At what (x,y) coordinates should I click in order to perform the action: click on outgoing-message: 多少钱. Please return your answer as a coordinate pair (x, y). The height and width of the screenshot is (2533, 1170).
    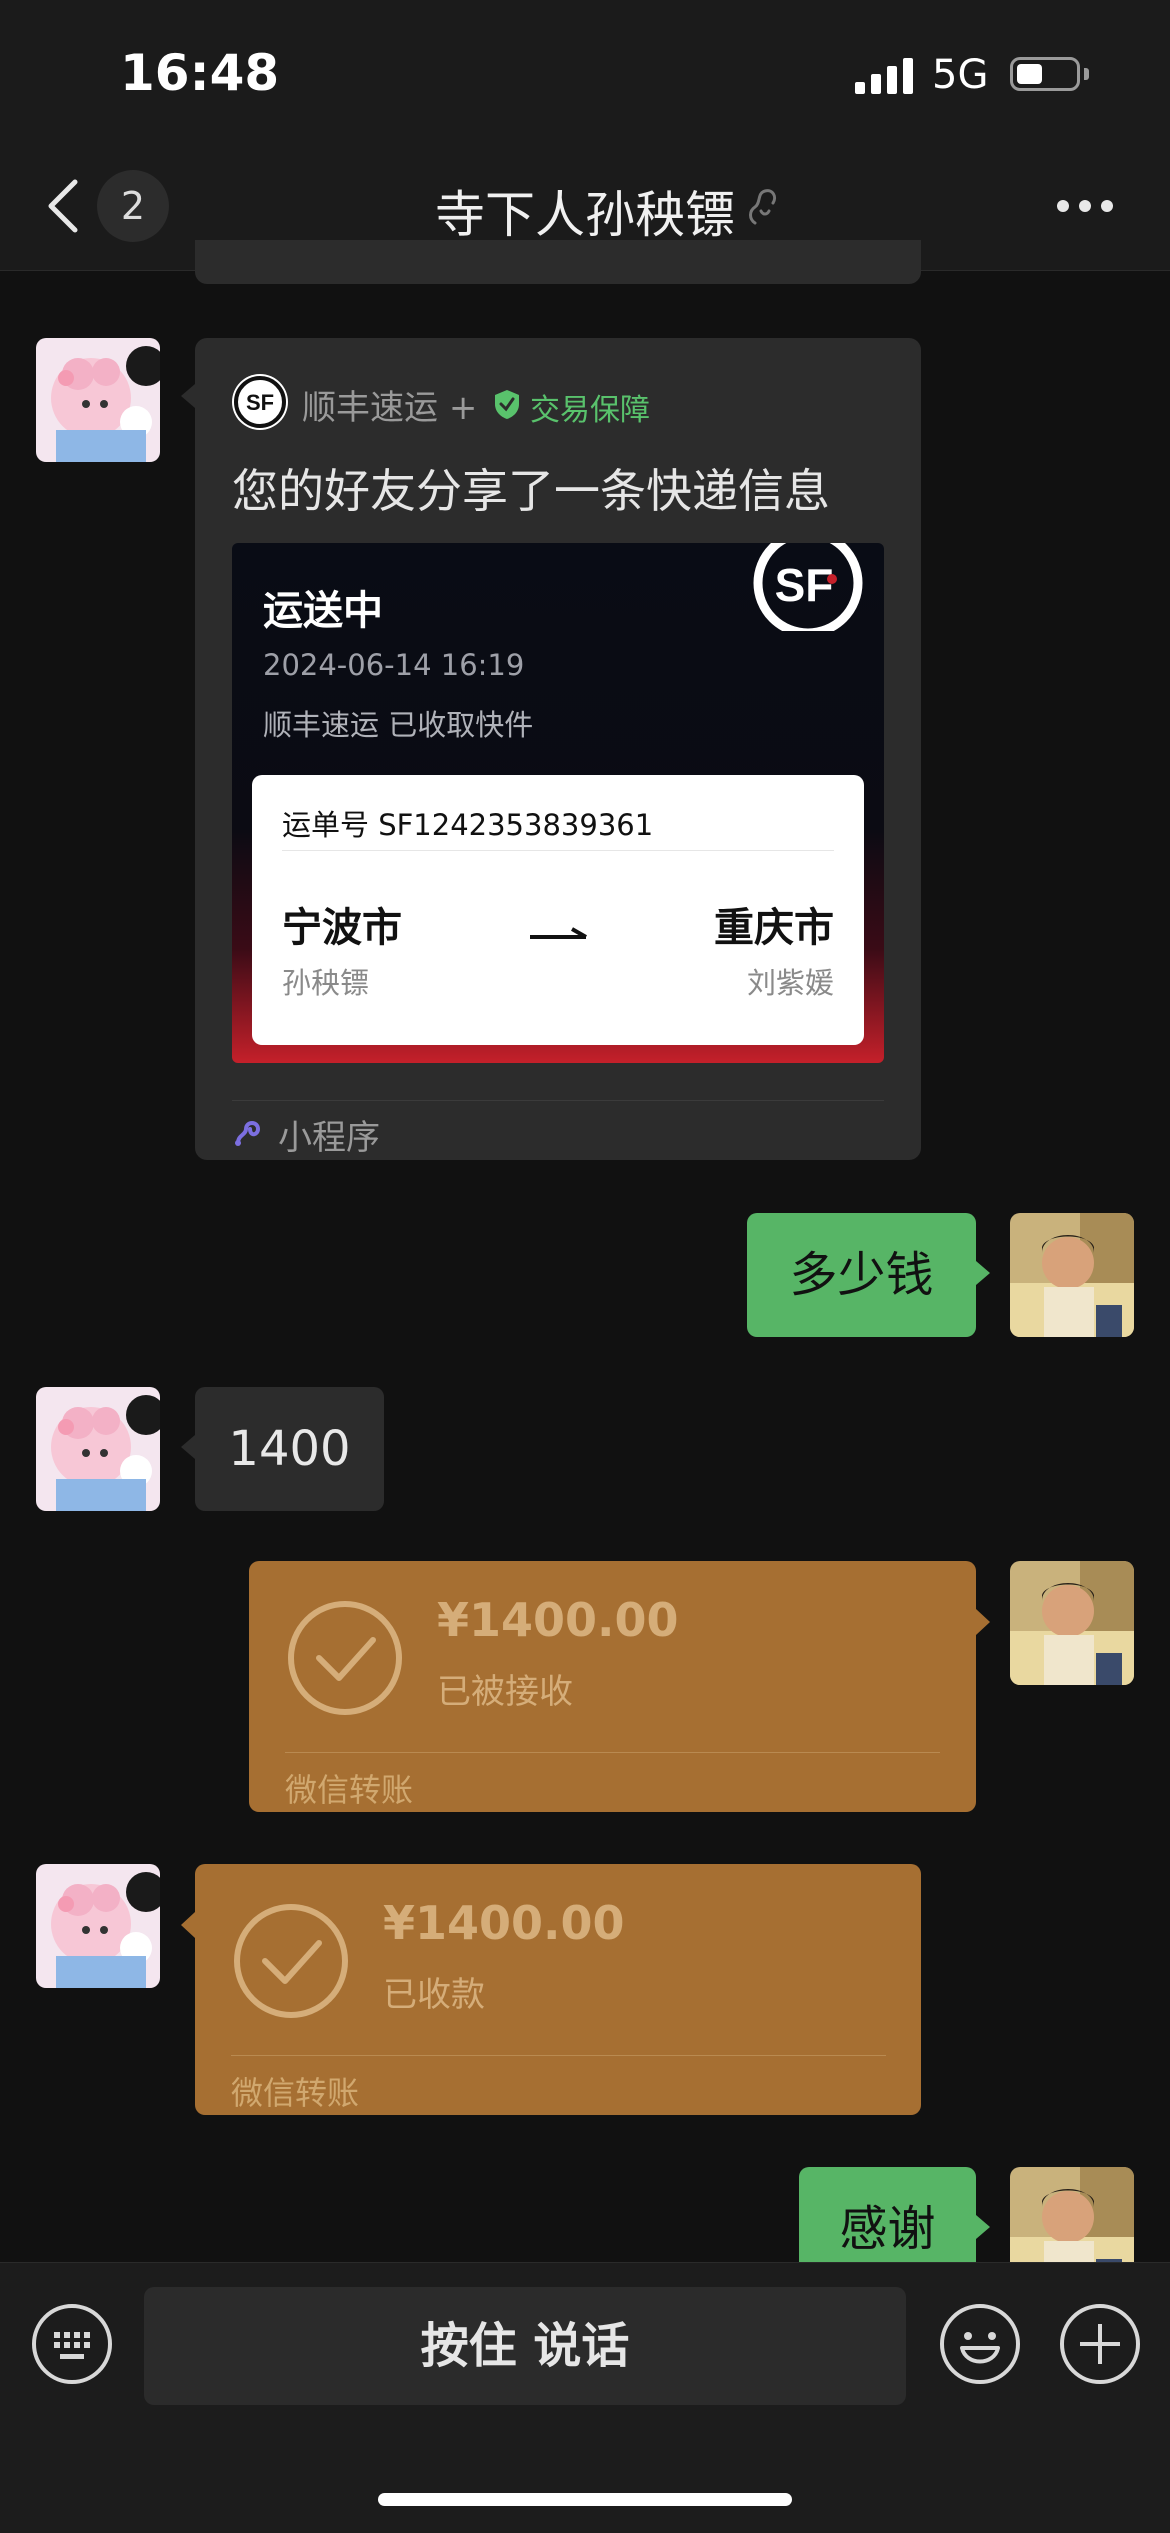
    Looking at the image, I should click on (861, 1275).